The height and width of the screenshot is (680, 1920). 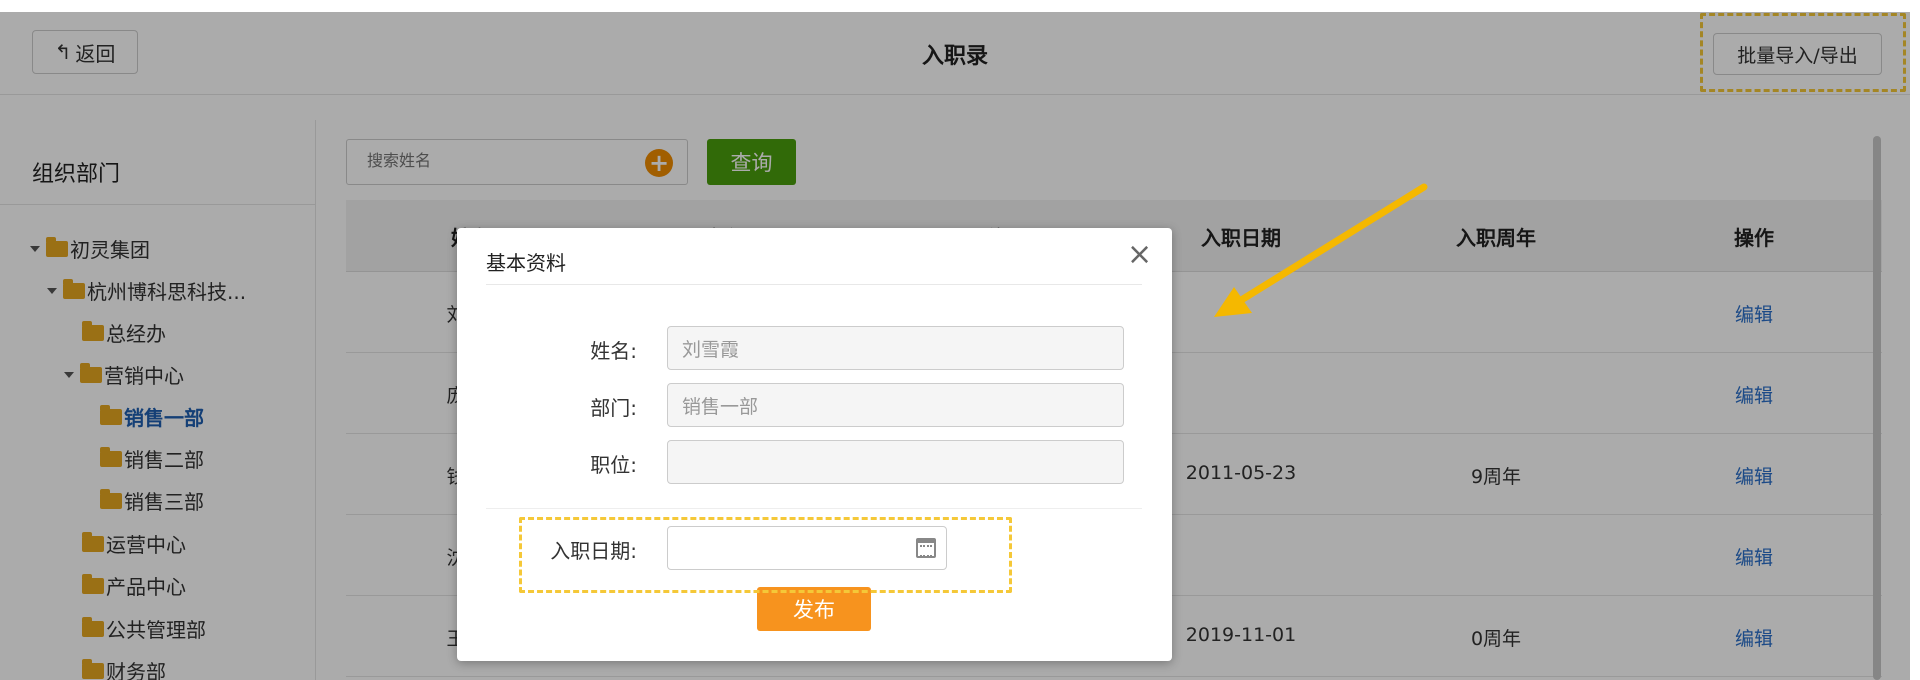 What do you see at coordinates (895, 348) in the screenshot?
I see `name-field: 刘雪霞` at bounding box center [895, 348].